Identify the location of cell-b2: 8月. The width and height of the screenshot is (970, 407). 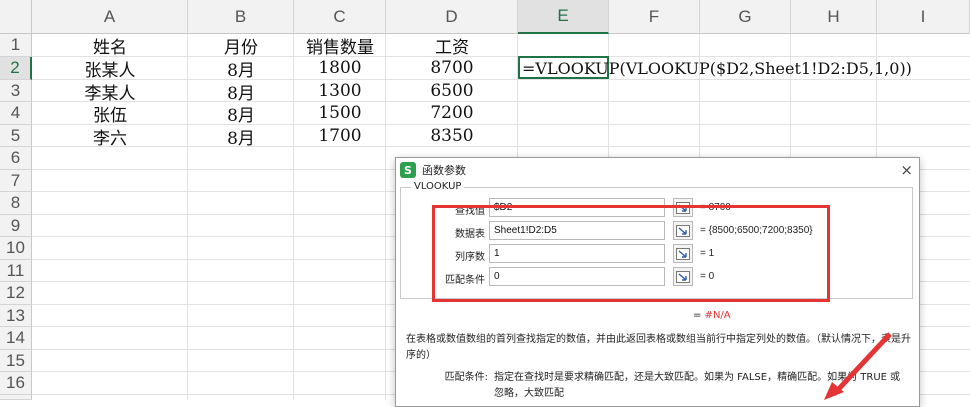
(241, 69).